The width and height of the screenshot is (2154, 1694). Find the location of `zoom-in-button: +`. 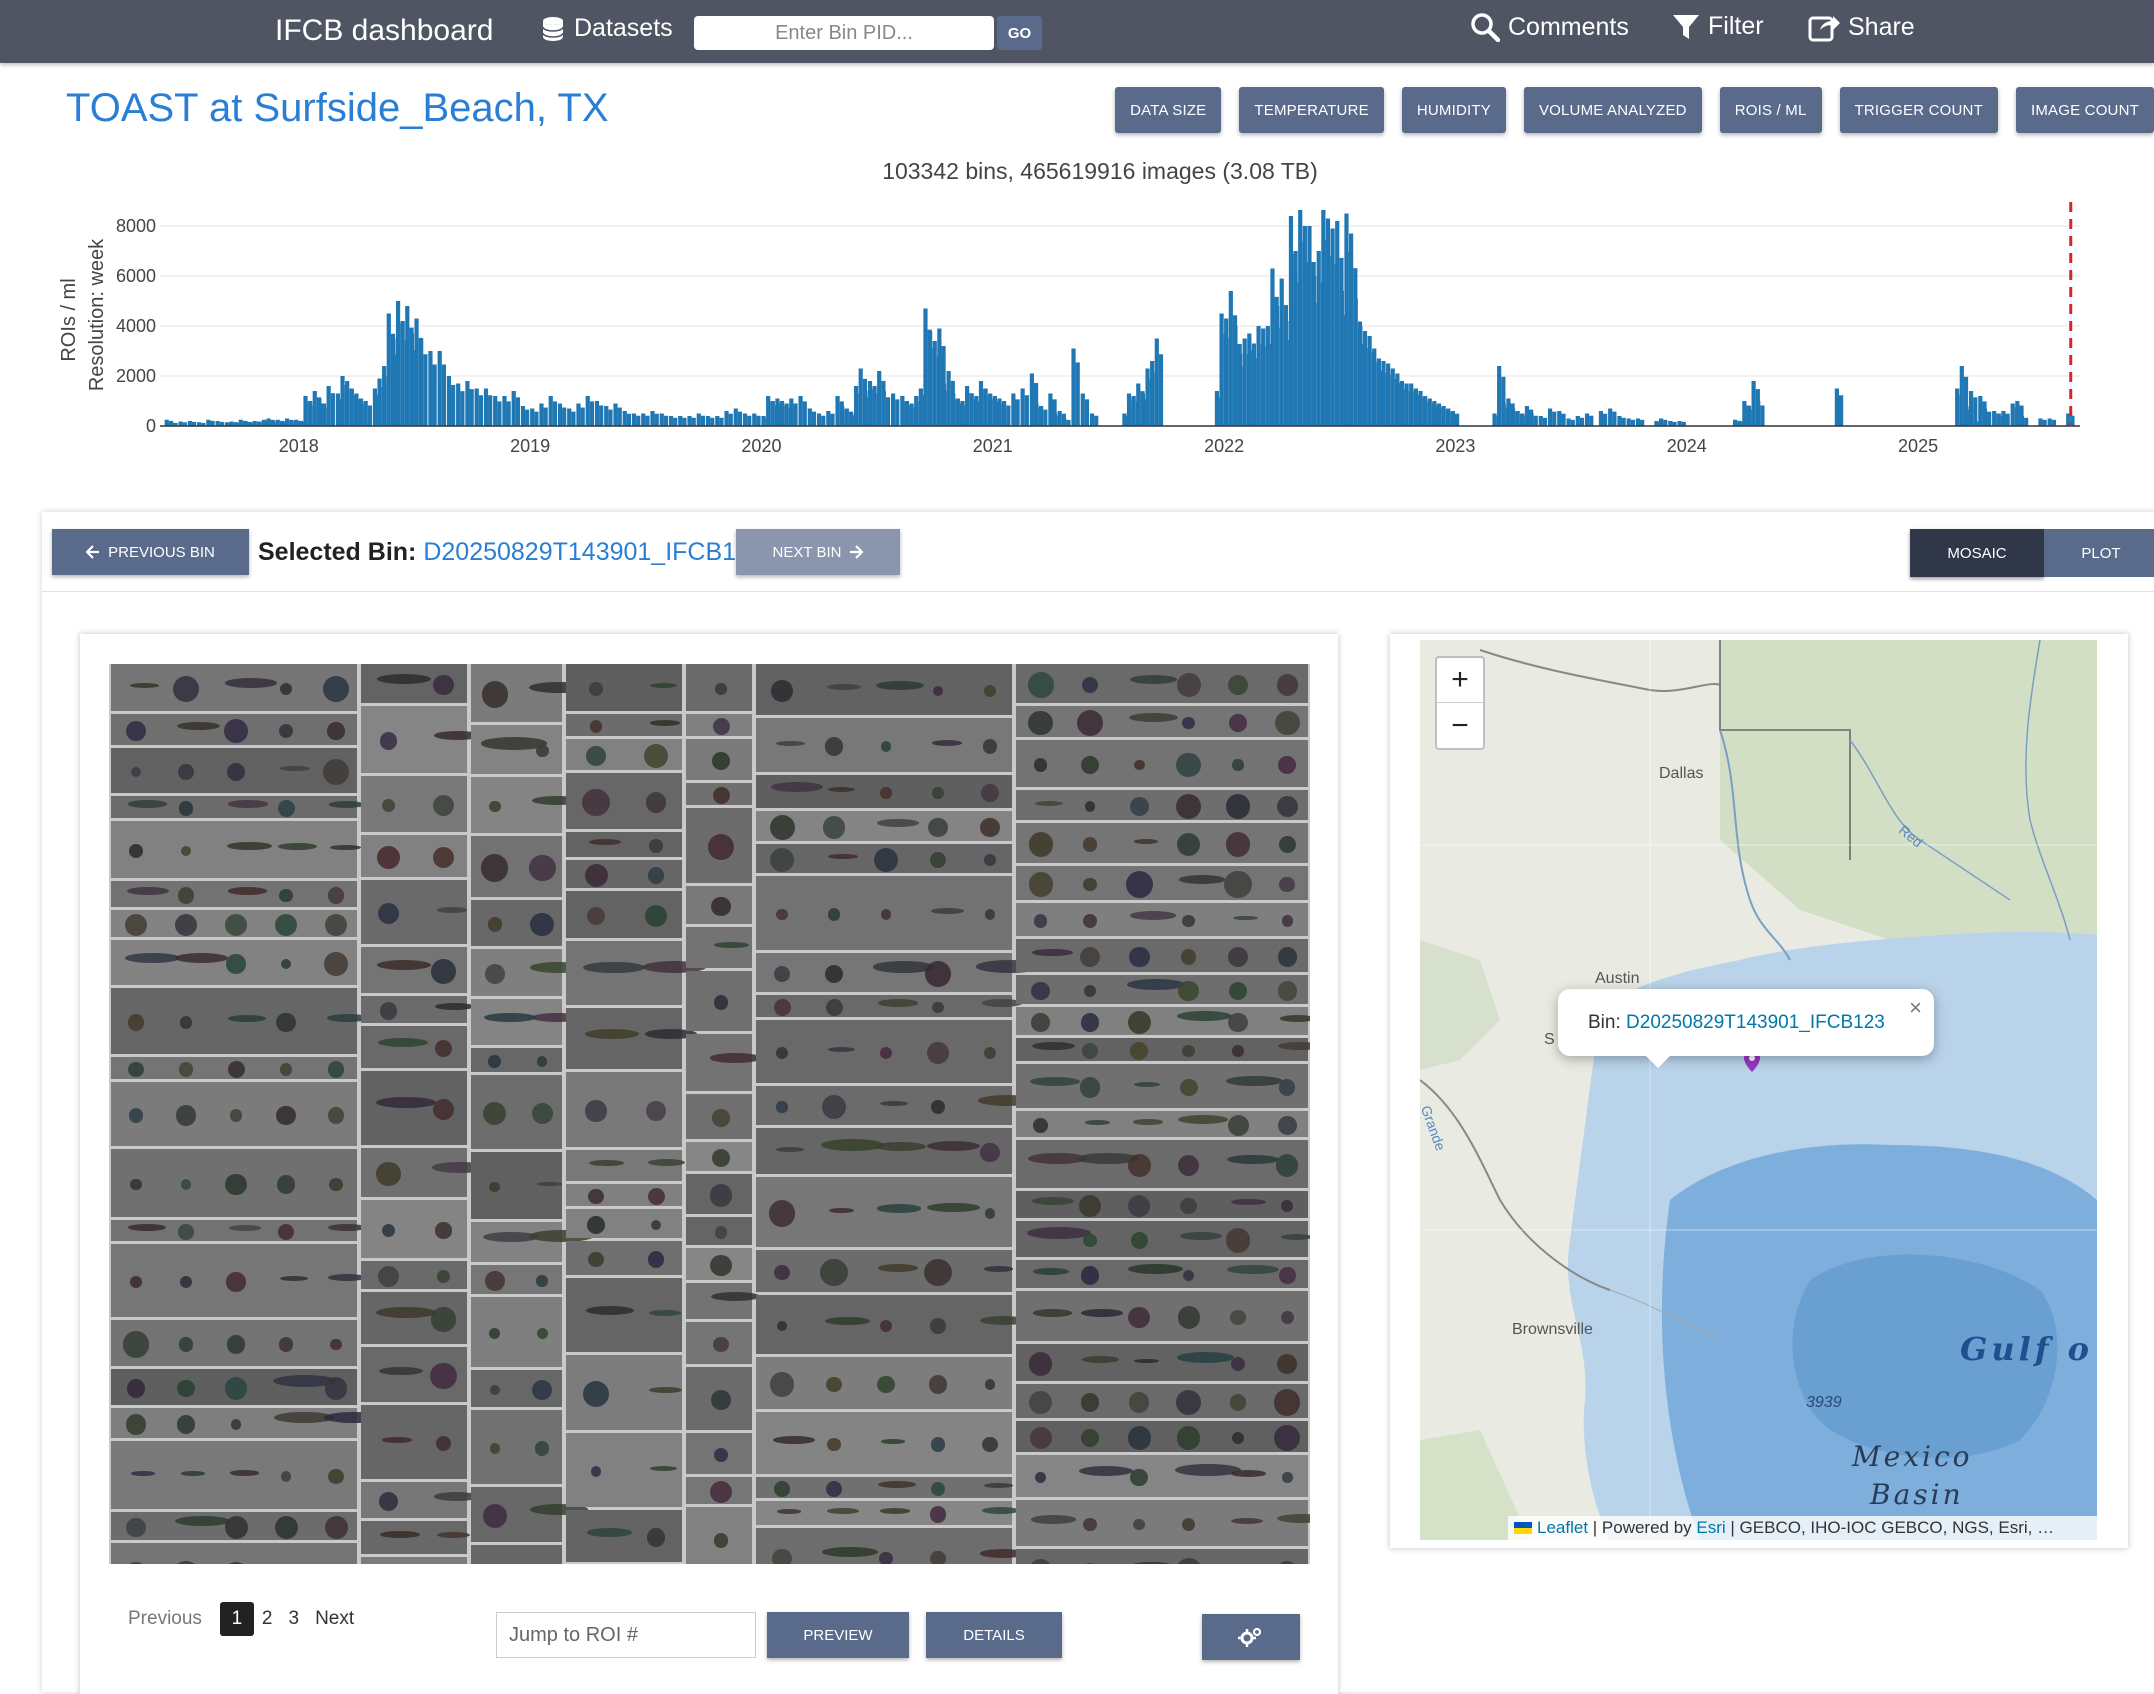

zoom-in-button: + is located at coordinates (1460, 680).